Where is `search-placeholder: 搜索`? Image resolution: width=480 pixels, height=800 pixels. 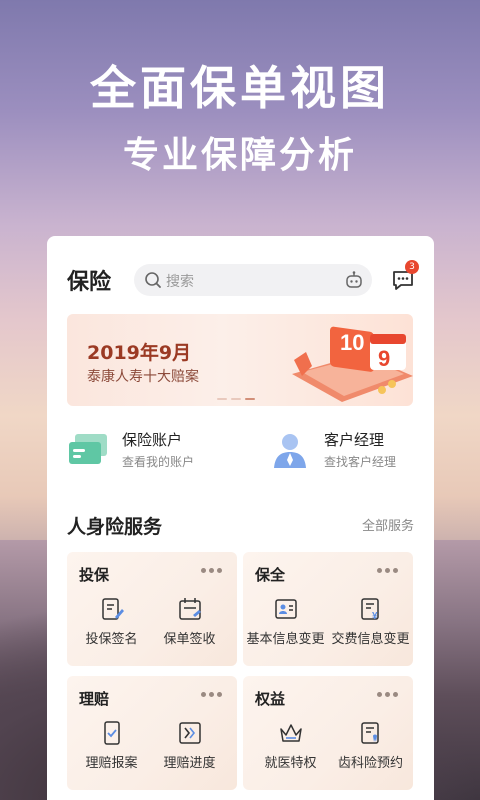
search-placeholder: 搜索 is located at coordinates (180, 282).